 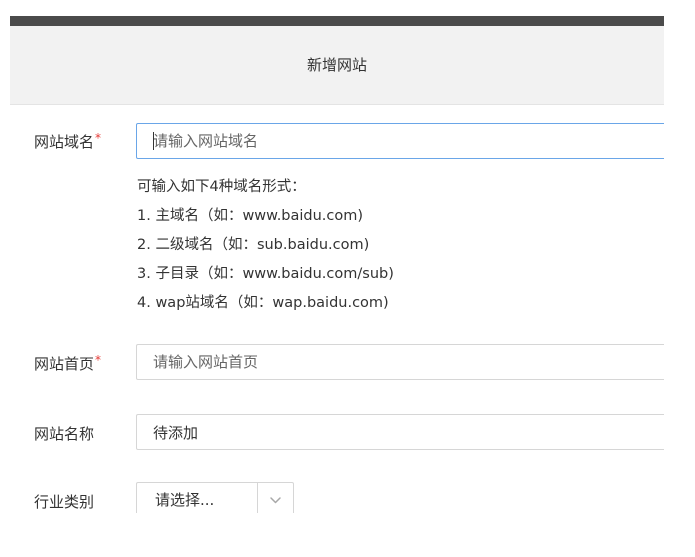 What do you see at coordinates (98, 138) in the screenshot?
I see `domain-required-mark: *` at bounding box center [98, 138].